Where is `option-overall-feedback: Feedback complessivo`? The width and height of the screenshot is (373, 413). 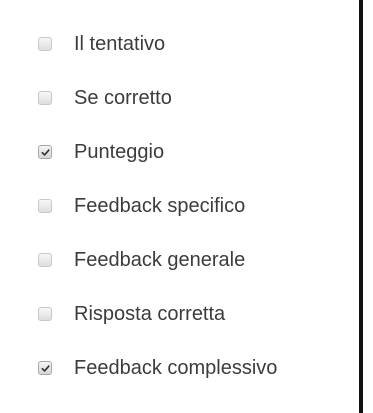
option-overall-feedback: Feedback complessivo is located at coordinates (175, 369).